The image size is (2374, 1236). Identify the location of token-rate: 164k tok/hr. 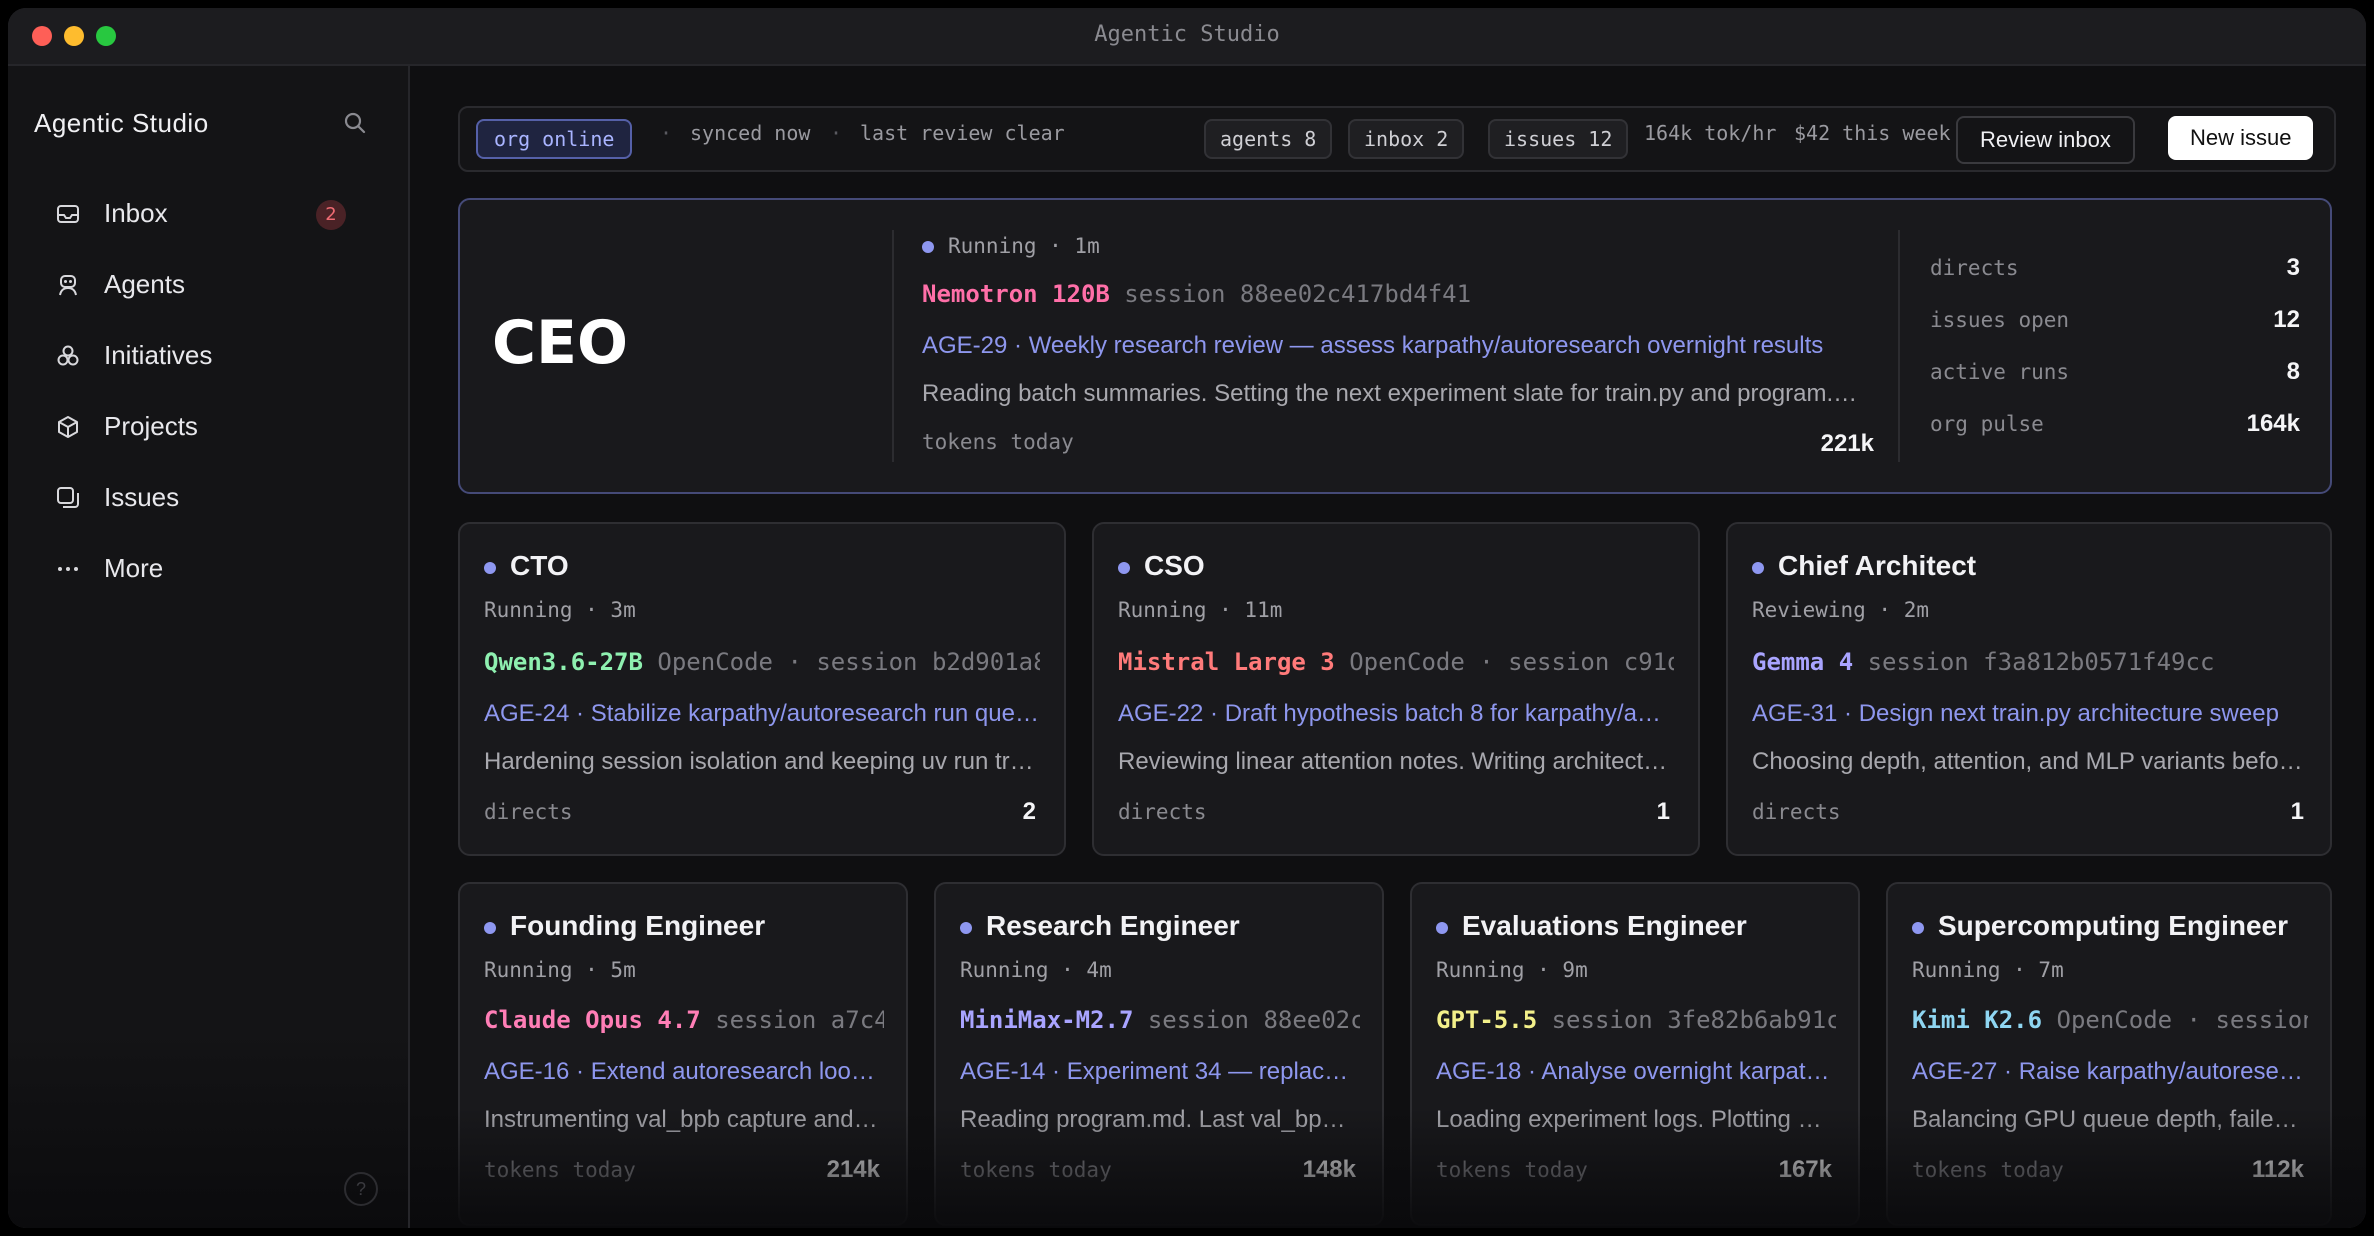
(1710, 133).